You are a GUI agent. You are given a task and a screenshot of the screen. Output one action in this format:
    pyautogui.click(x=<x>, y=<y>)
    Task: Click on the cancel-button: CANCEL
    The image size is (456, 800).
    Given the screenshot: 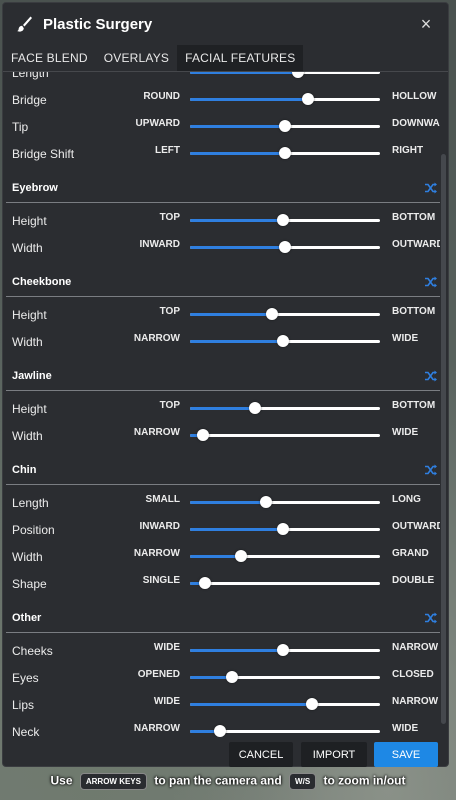 What is the action you would take?
    pyautogui.click(x=261, y=754)
    